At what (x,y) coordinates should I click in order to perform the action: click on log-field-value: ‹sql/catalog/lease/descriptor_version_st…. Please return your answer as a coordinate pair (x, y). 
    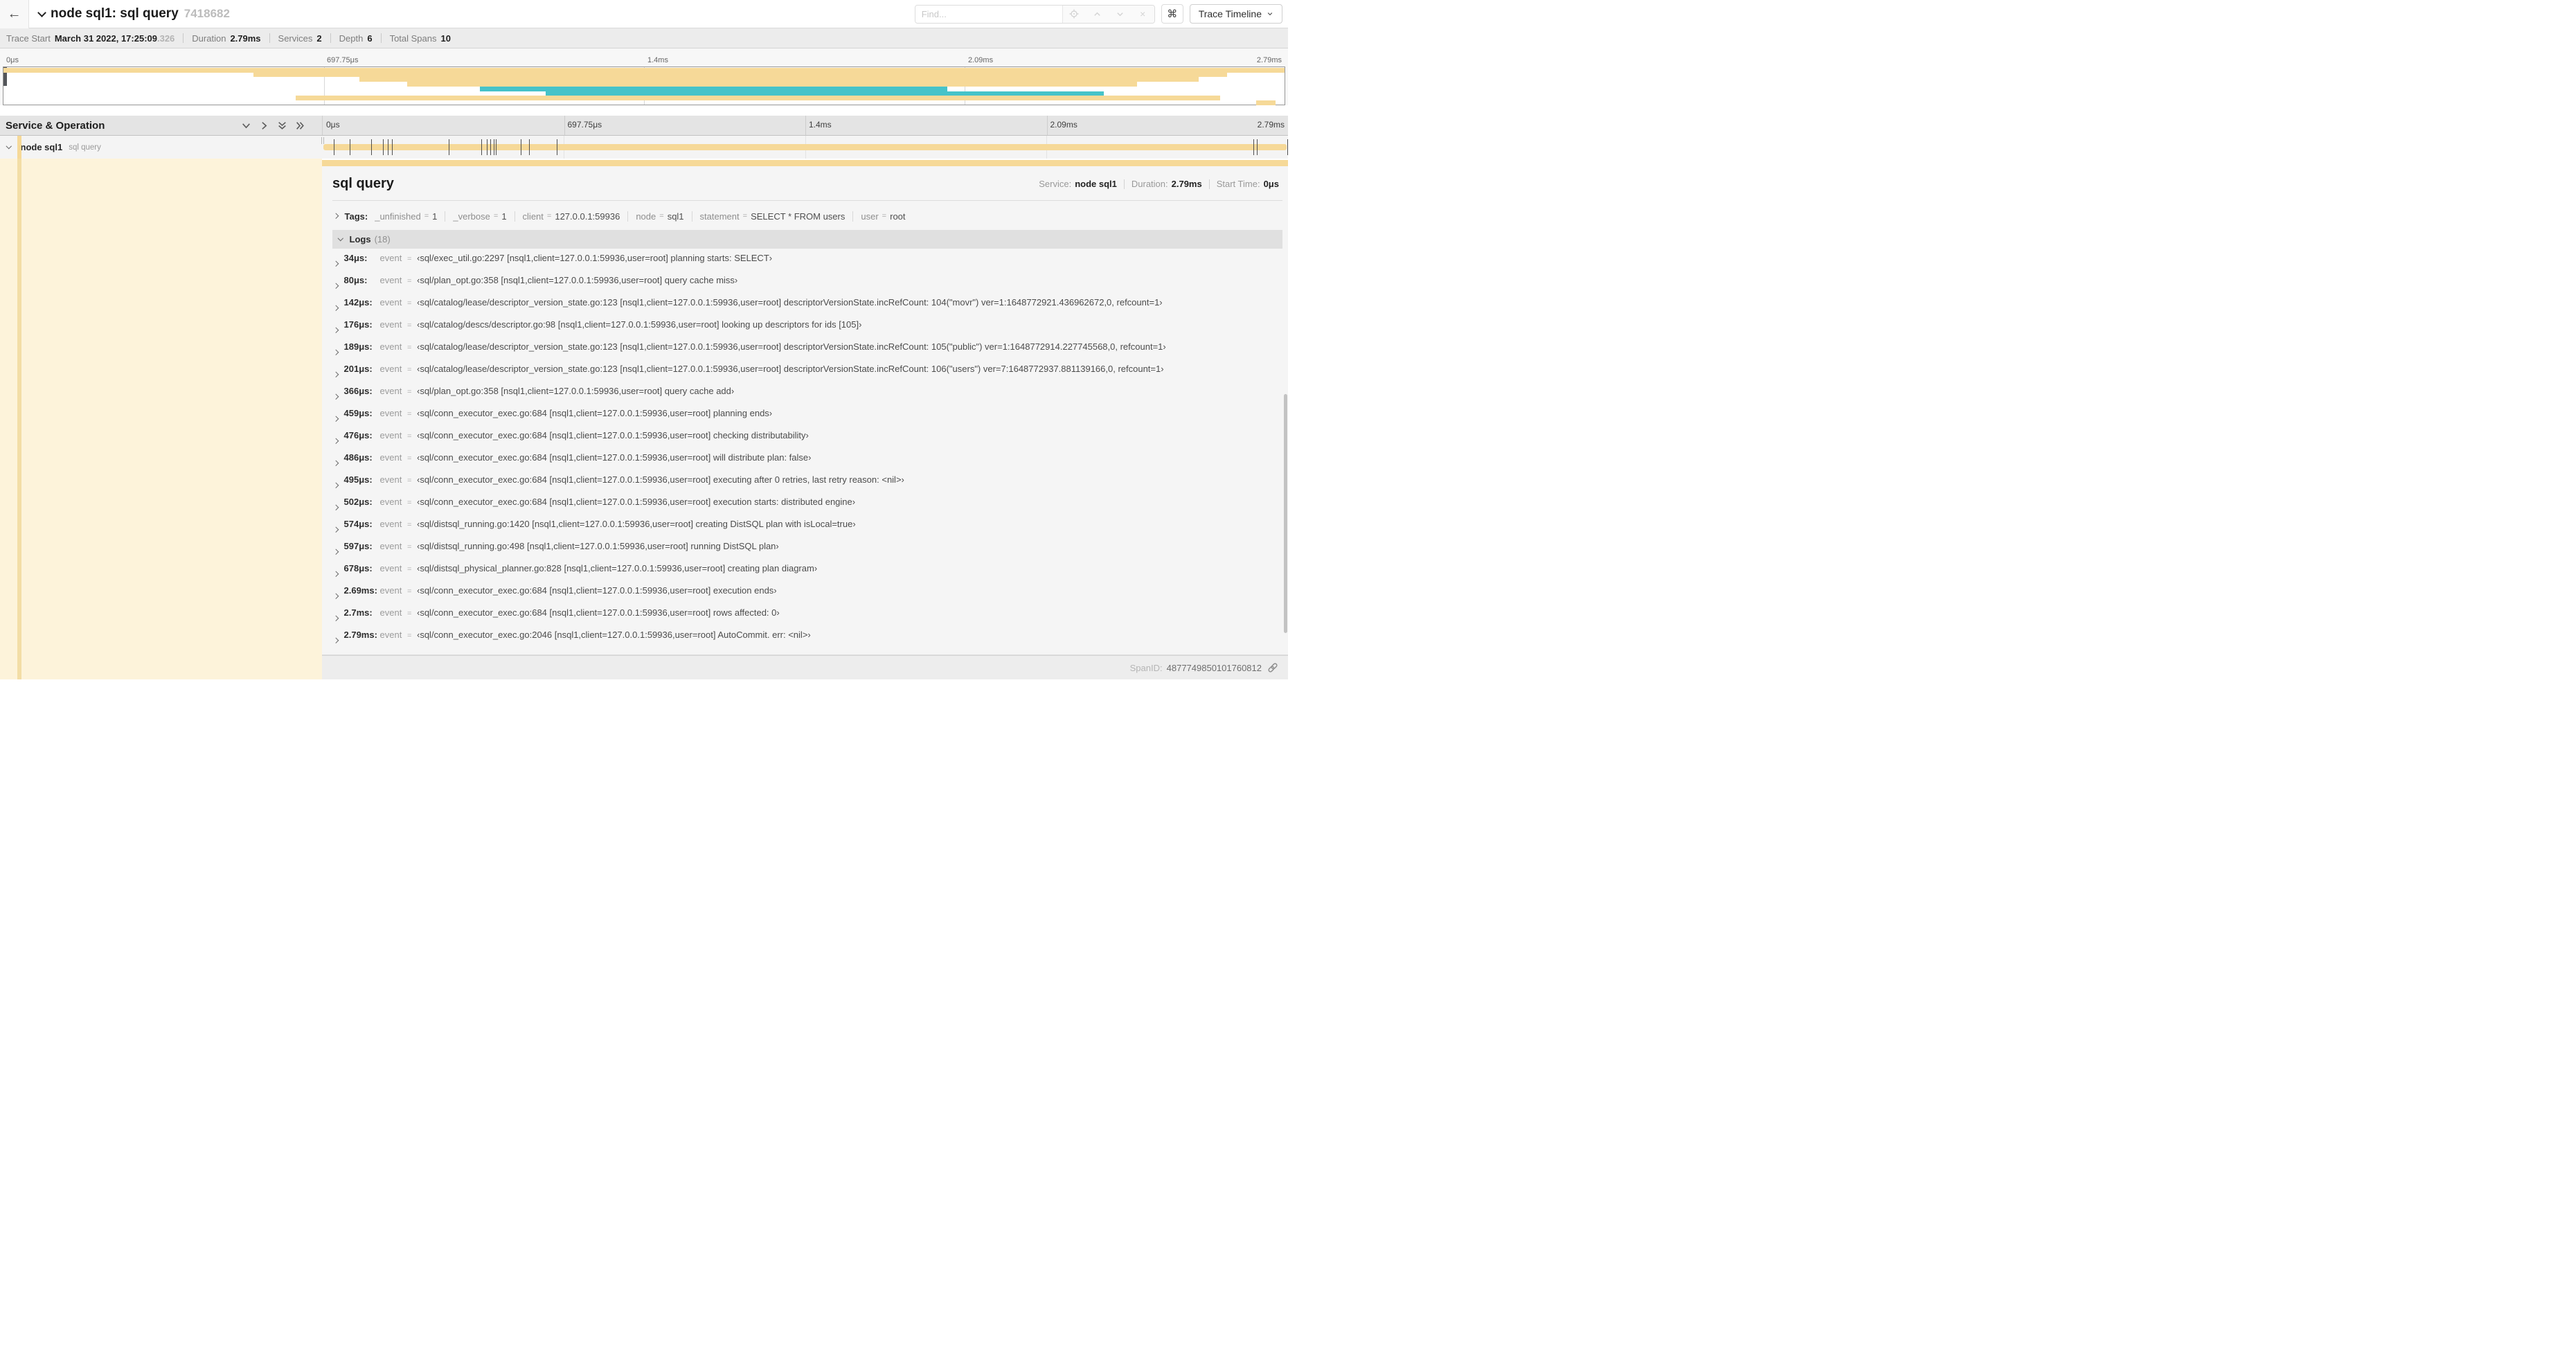
    Looking at the image, I should click on (790, 369).